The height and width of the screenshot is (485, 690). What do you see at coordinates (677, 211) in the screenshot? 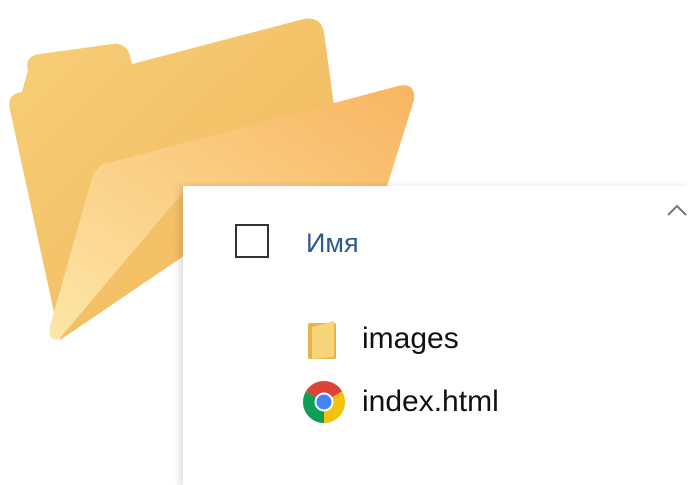
I see `chevron-up-icon` at bounding box center [677, 211].